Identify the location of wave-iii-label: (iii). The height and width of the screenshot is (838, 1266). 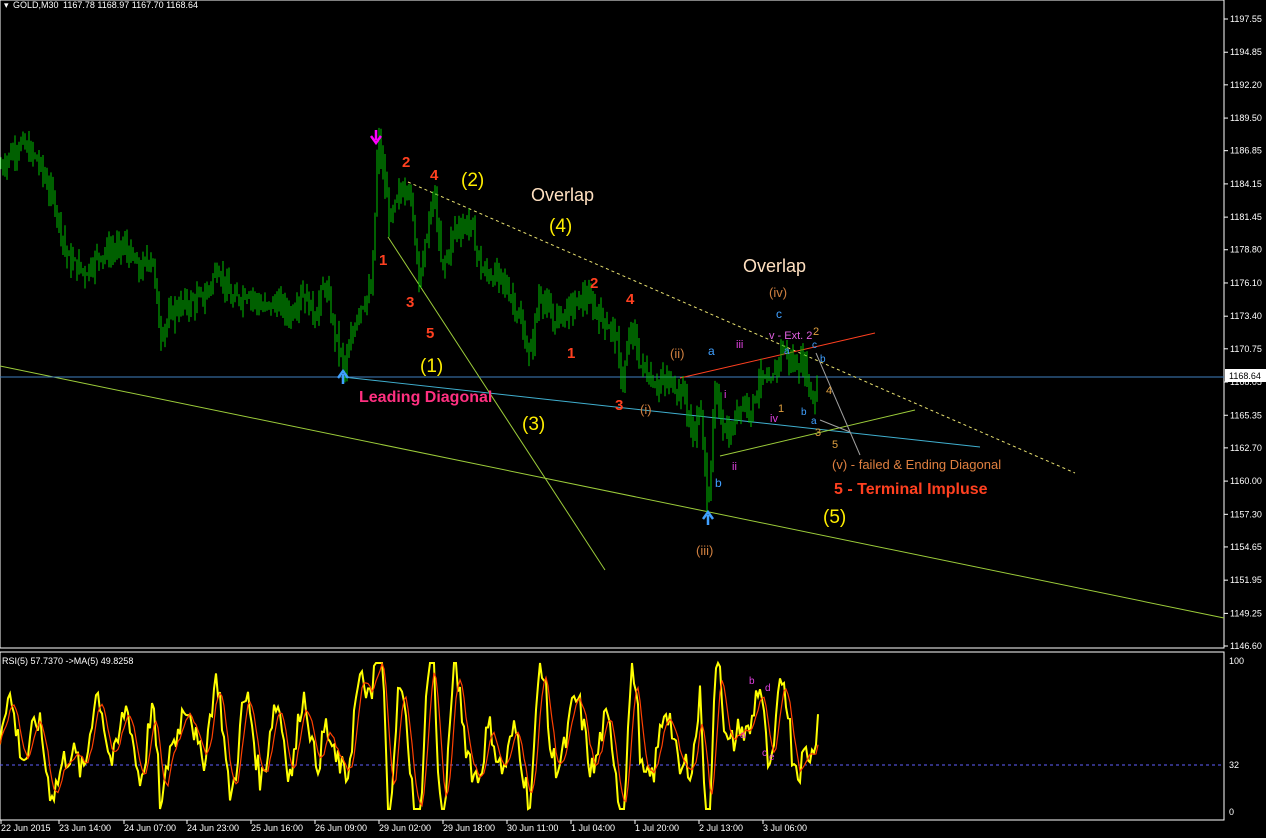
(704, 550).